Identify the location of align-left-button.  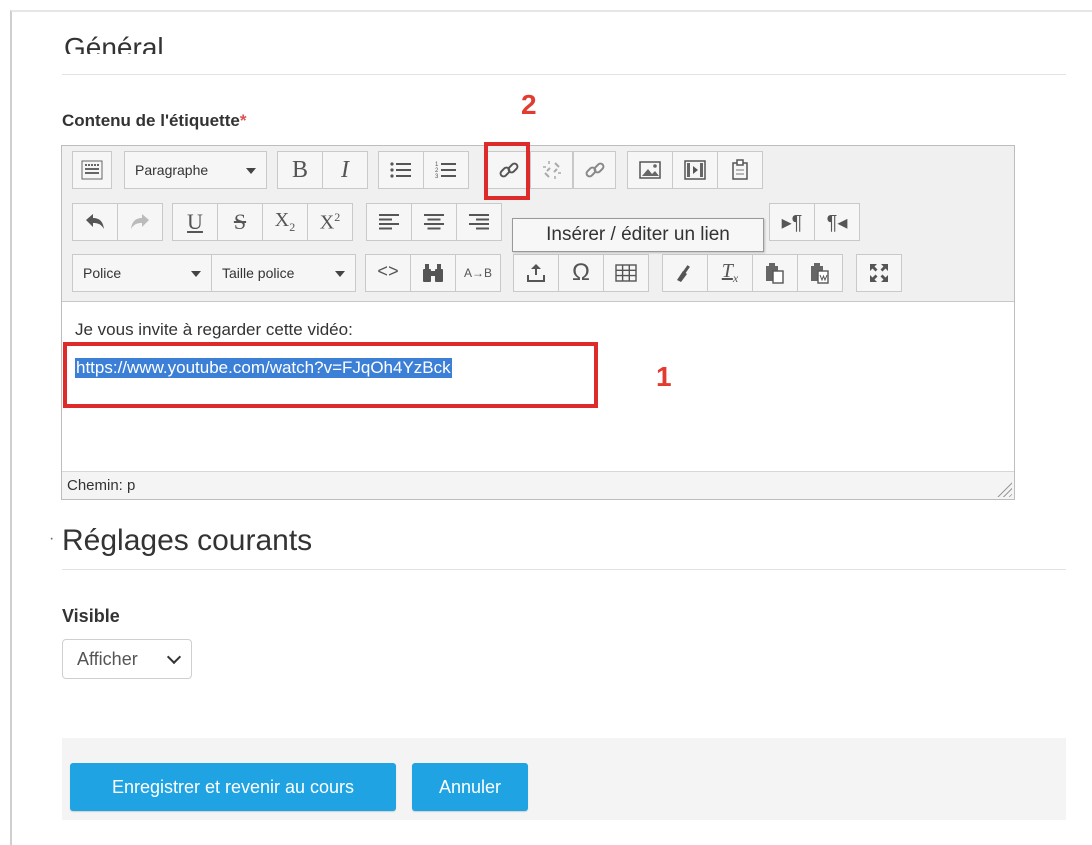
(389, 222).